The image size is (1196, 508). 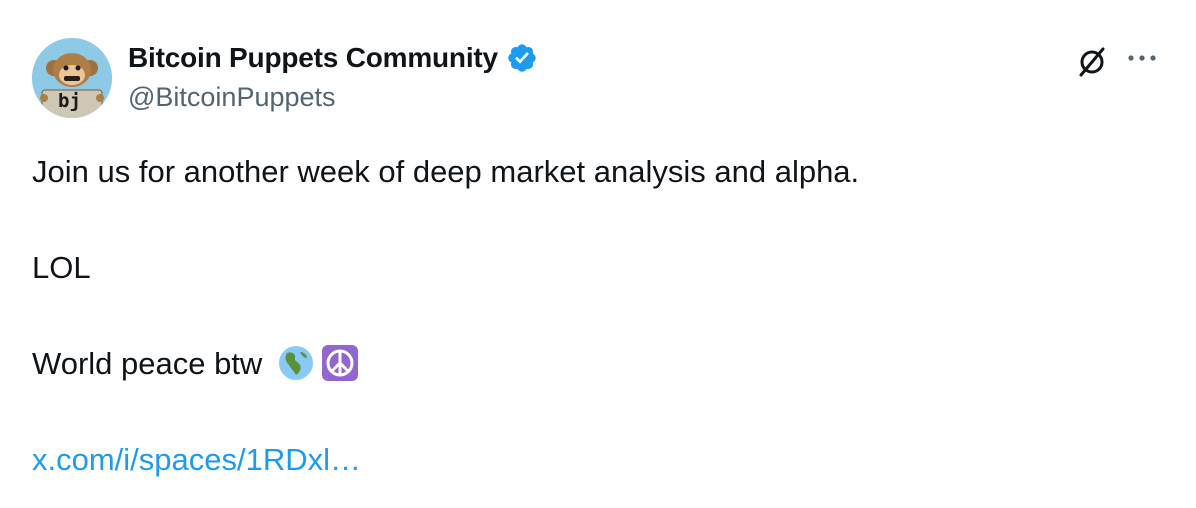 I want to click on grok-button, so click(x=1092, y=62).